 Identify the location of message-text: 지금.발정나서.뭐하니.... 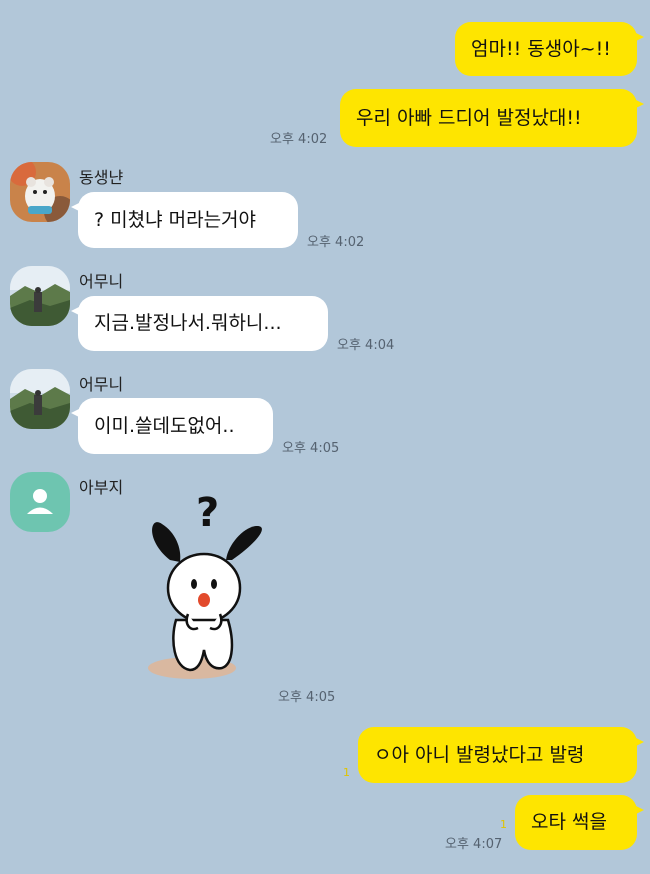
(188, 323).